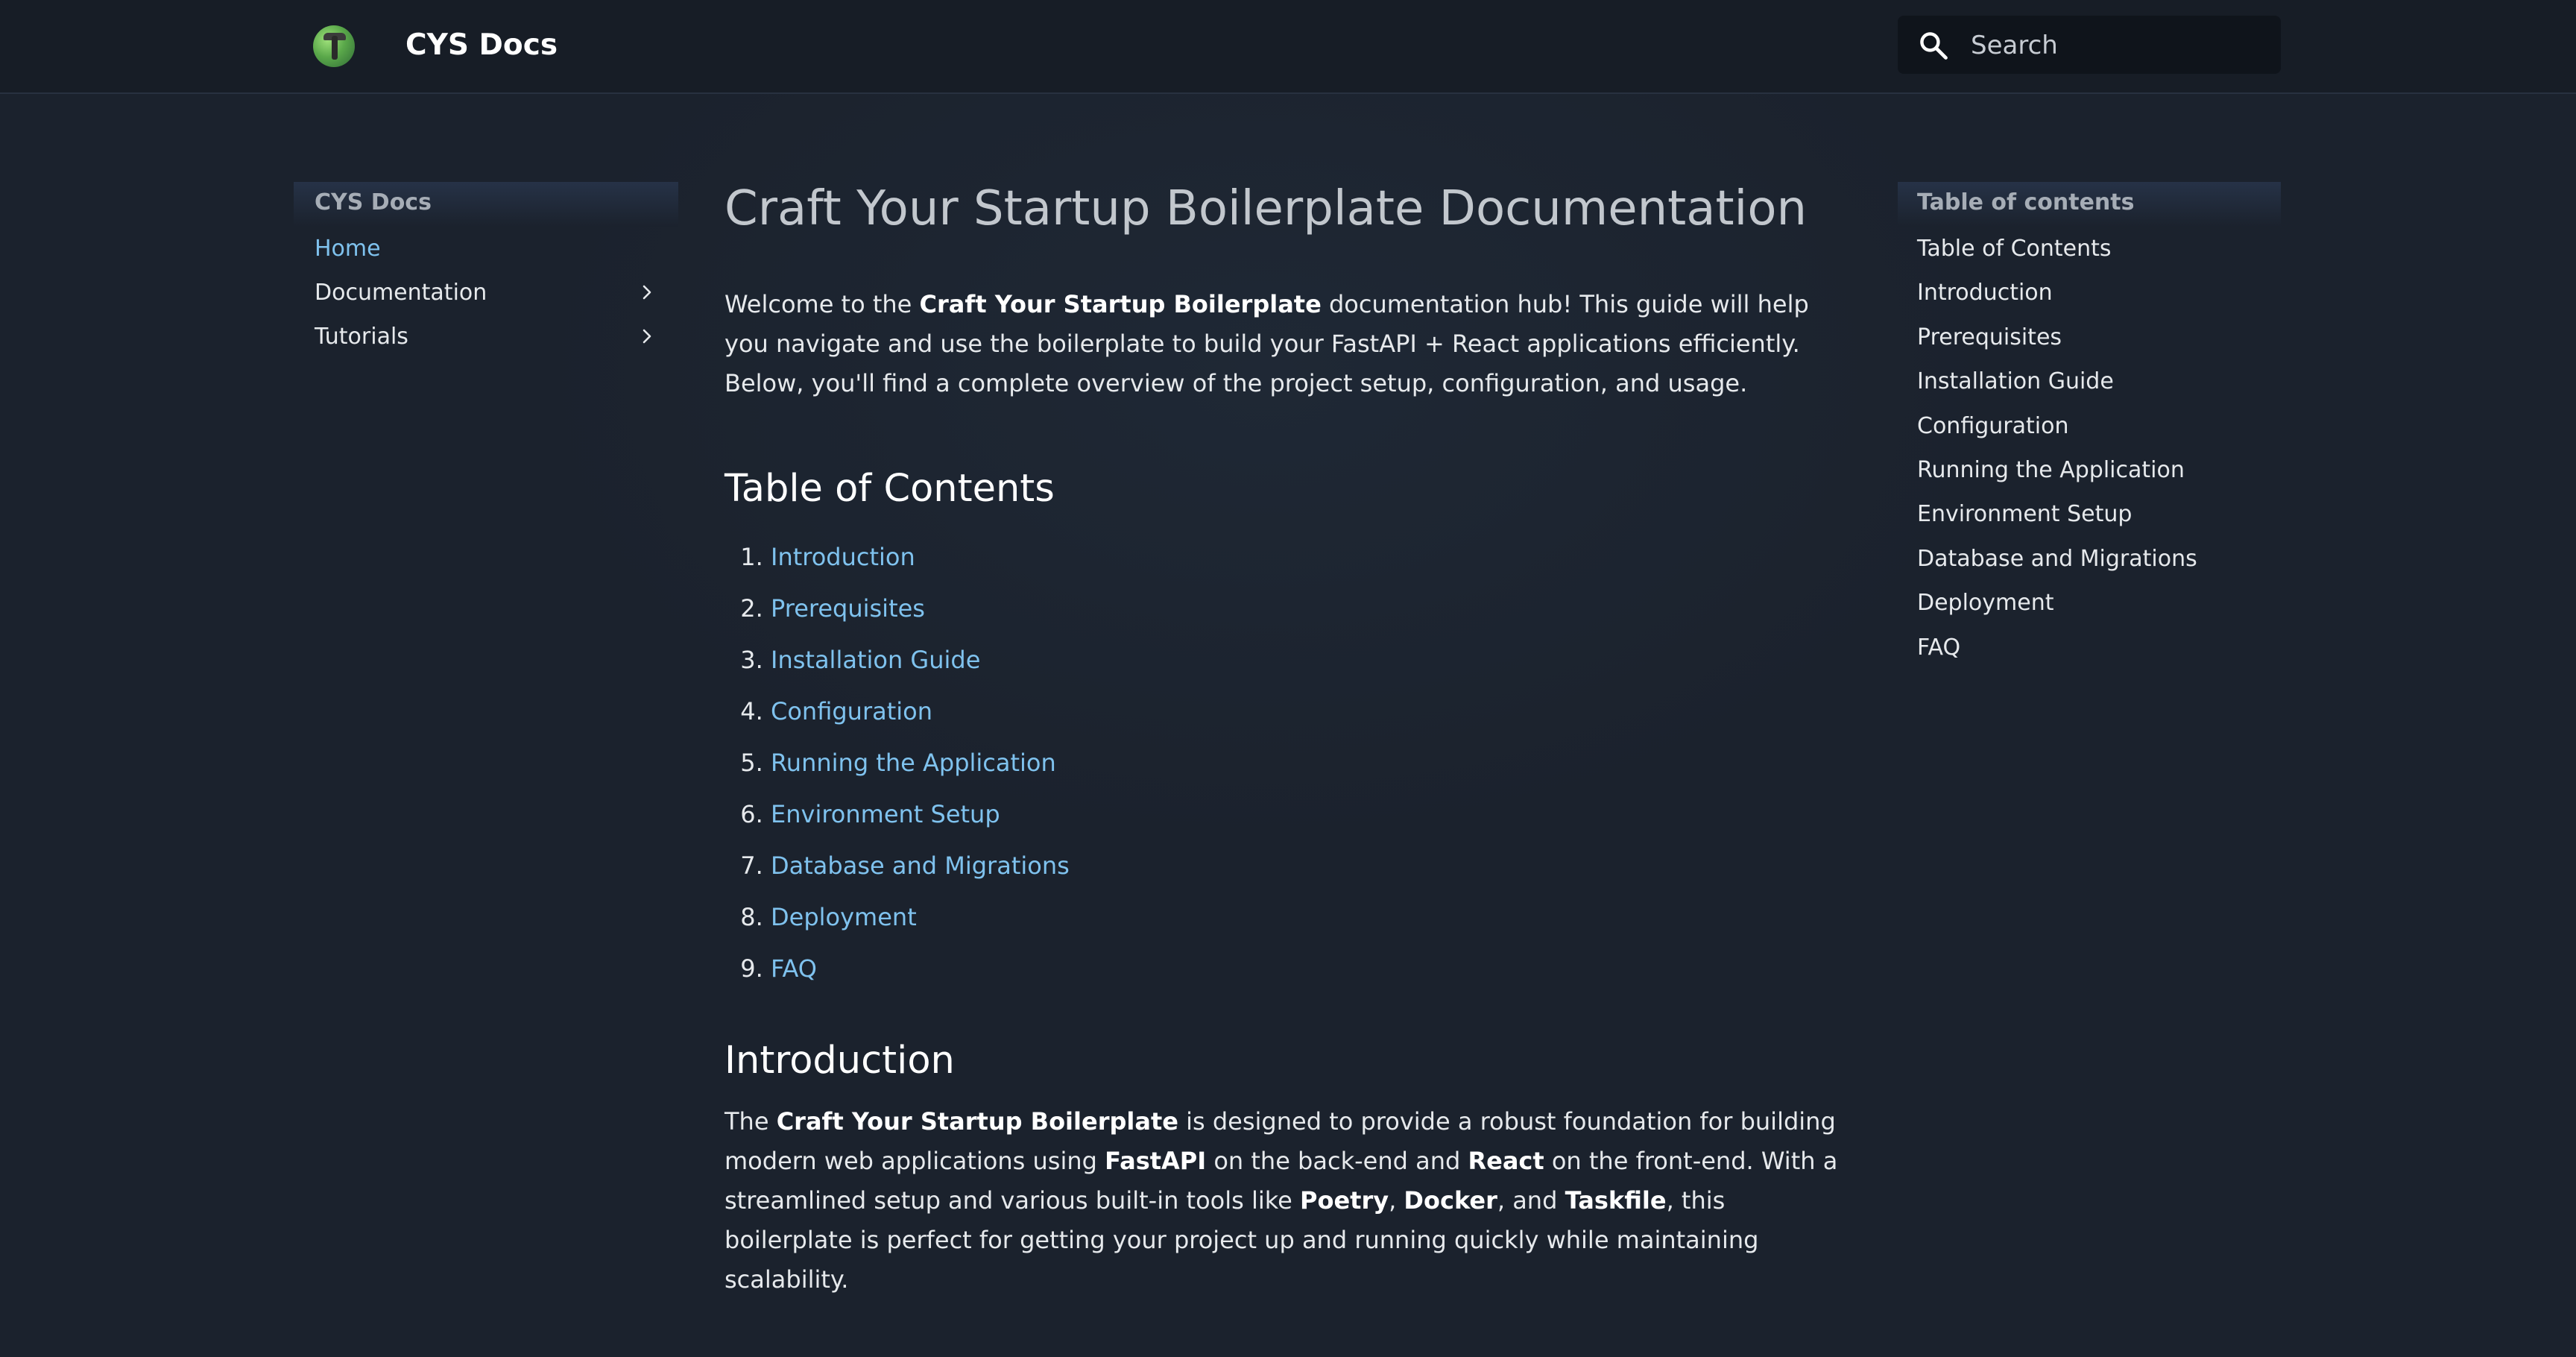  Describe the element at coordinates (1934, 46) in the screenshot. I see `search-icon` at that location.